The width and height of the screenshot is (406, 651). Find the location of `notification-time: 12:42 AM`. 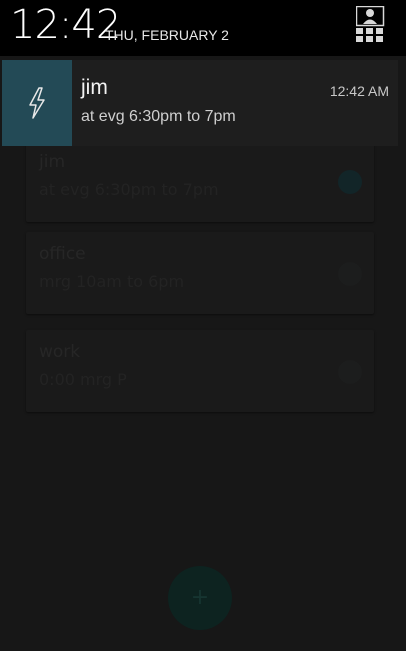

notification-time: 12:42 AM is located at coordinates (359, 91).